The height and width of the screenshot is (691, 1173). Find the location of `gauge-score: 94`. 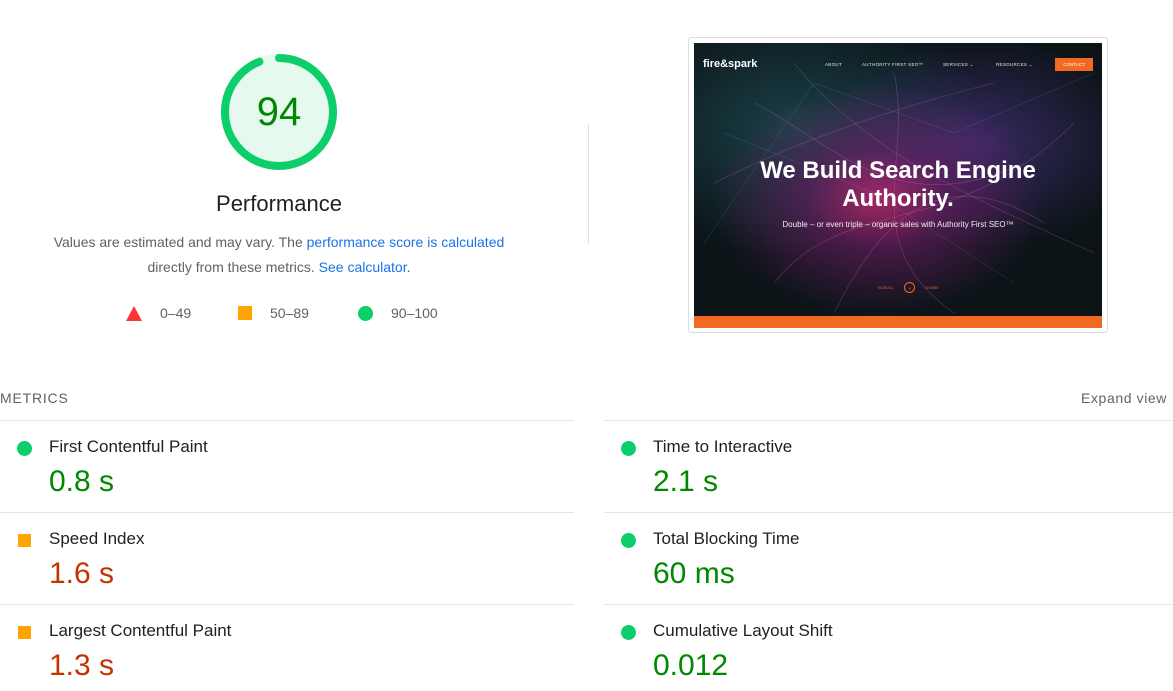

gauge-score: 94 is located at coordinates (279, 111).